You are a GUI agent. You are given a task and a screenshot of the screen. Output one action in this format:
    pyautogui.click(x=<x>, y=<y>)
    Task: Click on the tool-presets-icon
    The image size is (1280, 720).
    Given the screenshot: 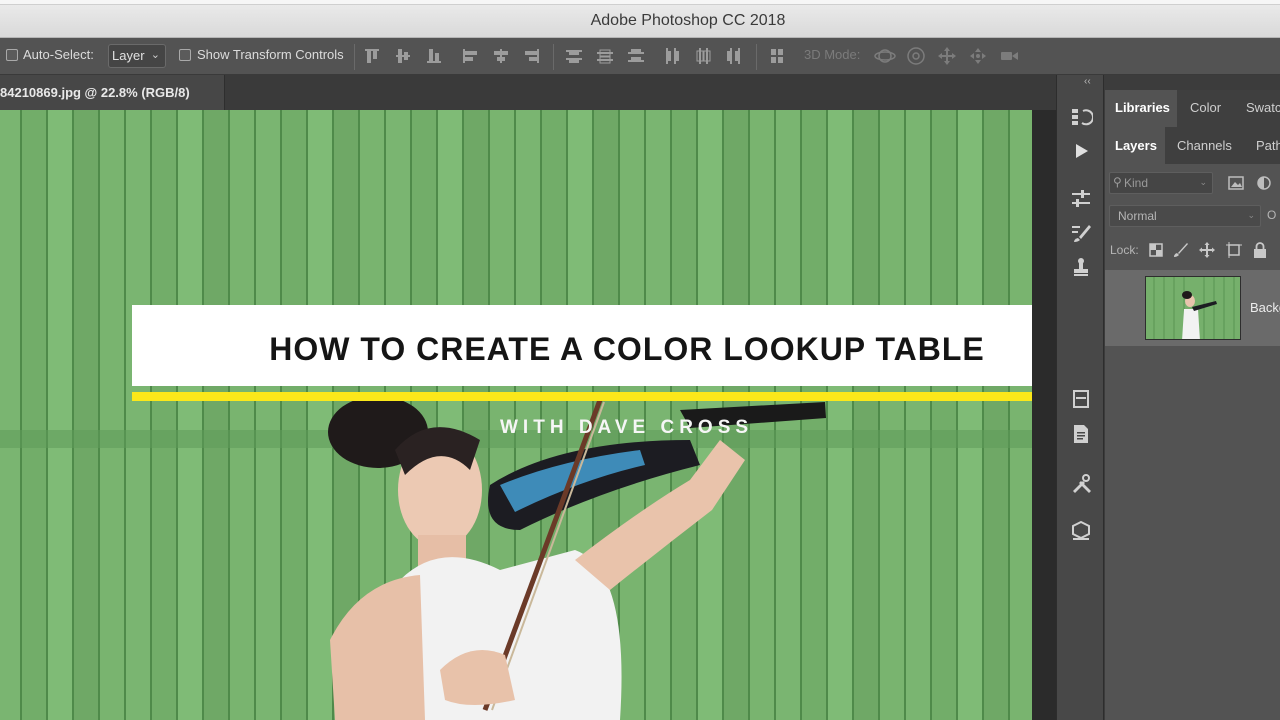 What is the action you would take?
    pyautogui.click(x=1081, y=483)
    